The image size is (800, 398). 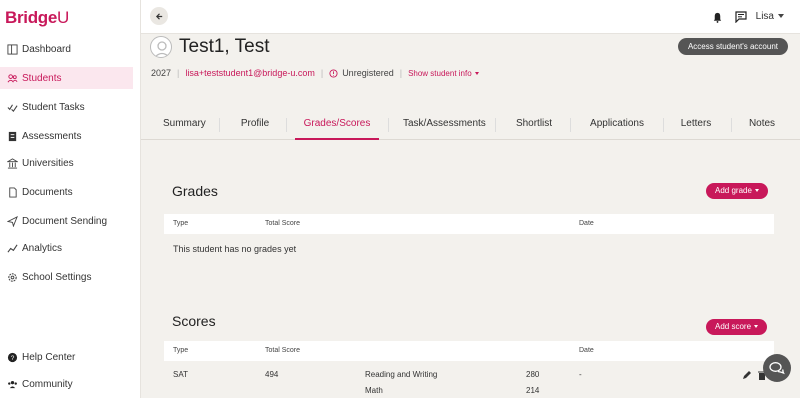 What do you see at coordinates (12, 49) in the screenshot?
I see `dashboard-icon` at bounding box center [12, 49].